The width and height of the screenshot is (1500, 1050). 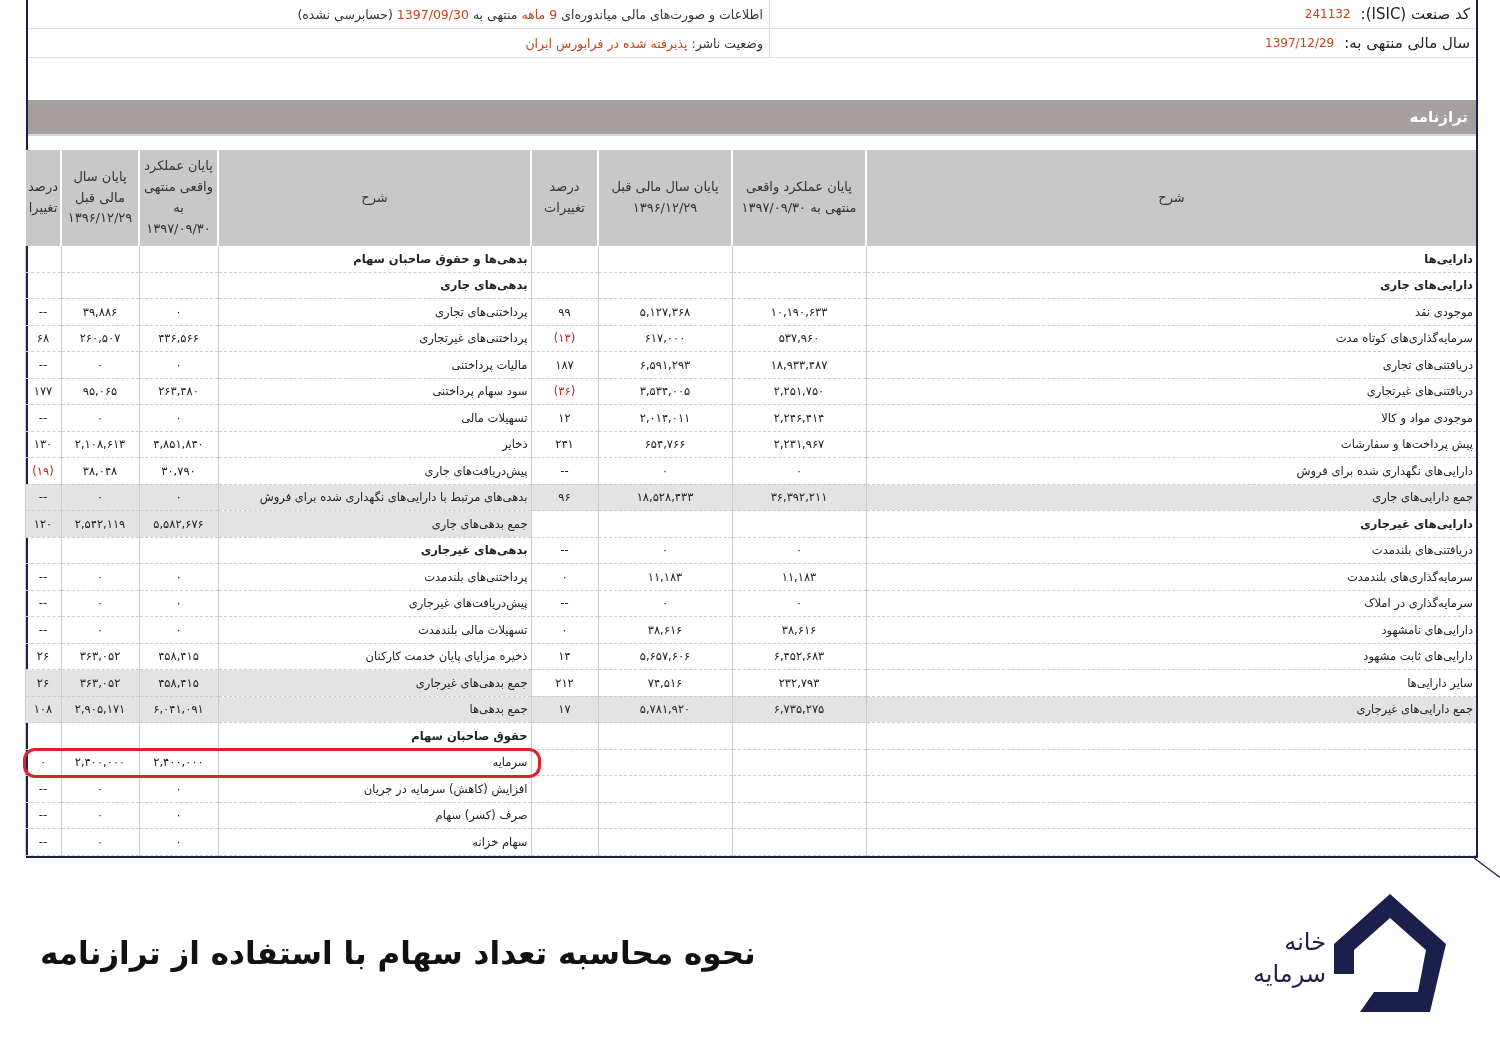 I want to click on column-header: پایان سال مالی قبل ۱۳۹۶/۱۲/۲۹, so click(x=665, y=198).